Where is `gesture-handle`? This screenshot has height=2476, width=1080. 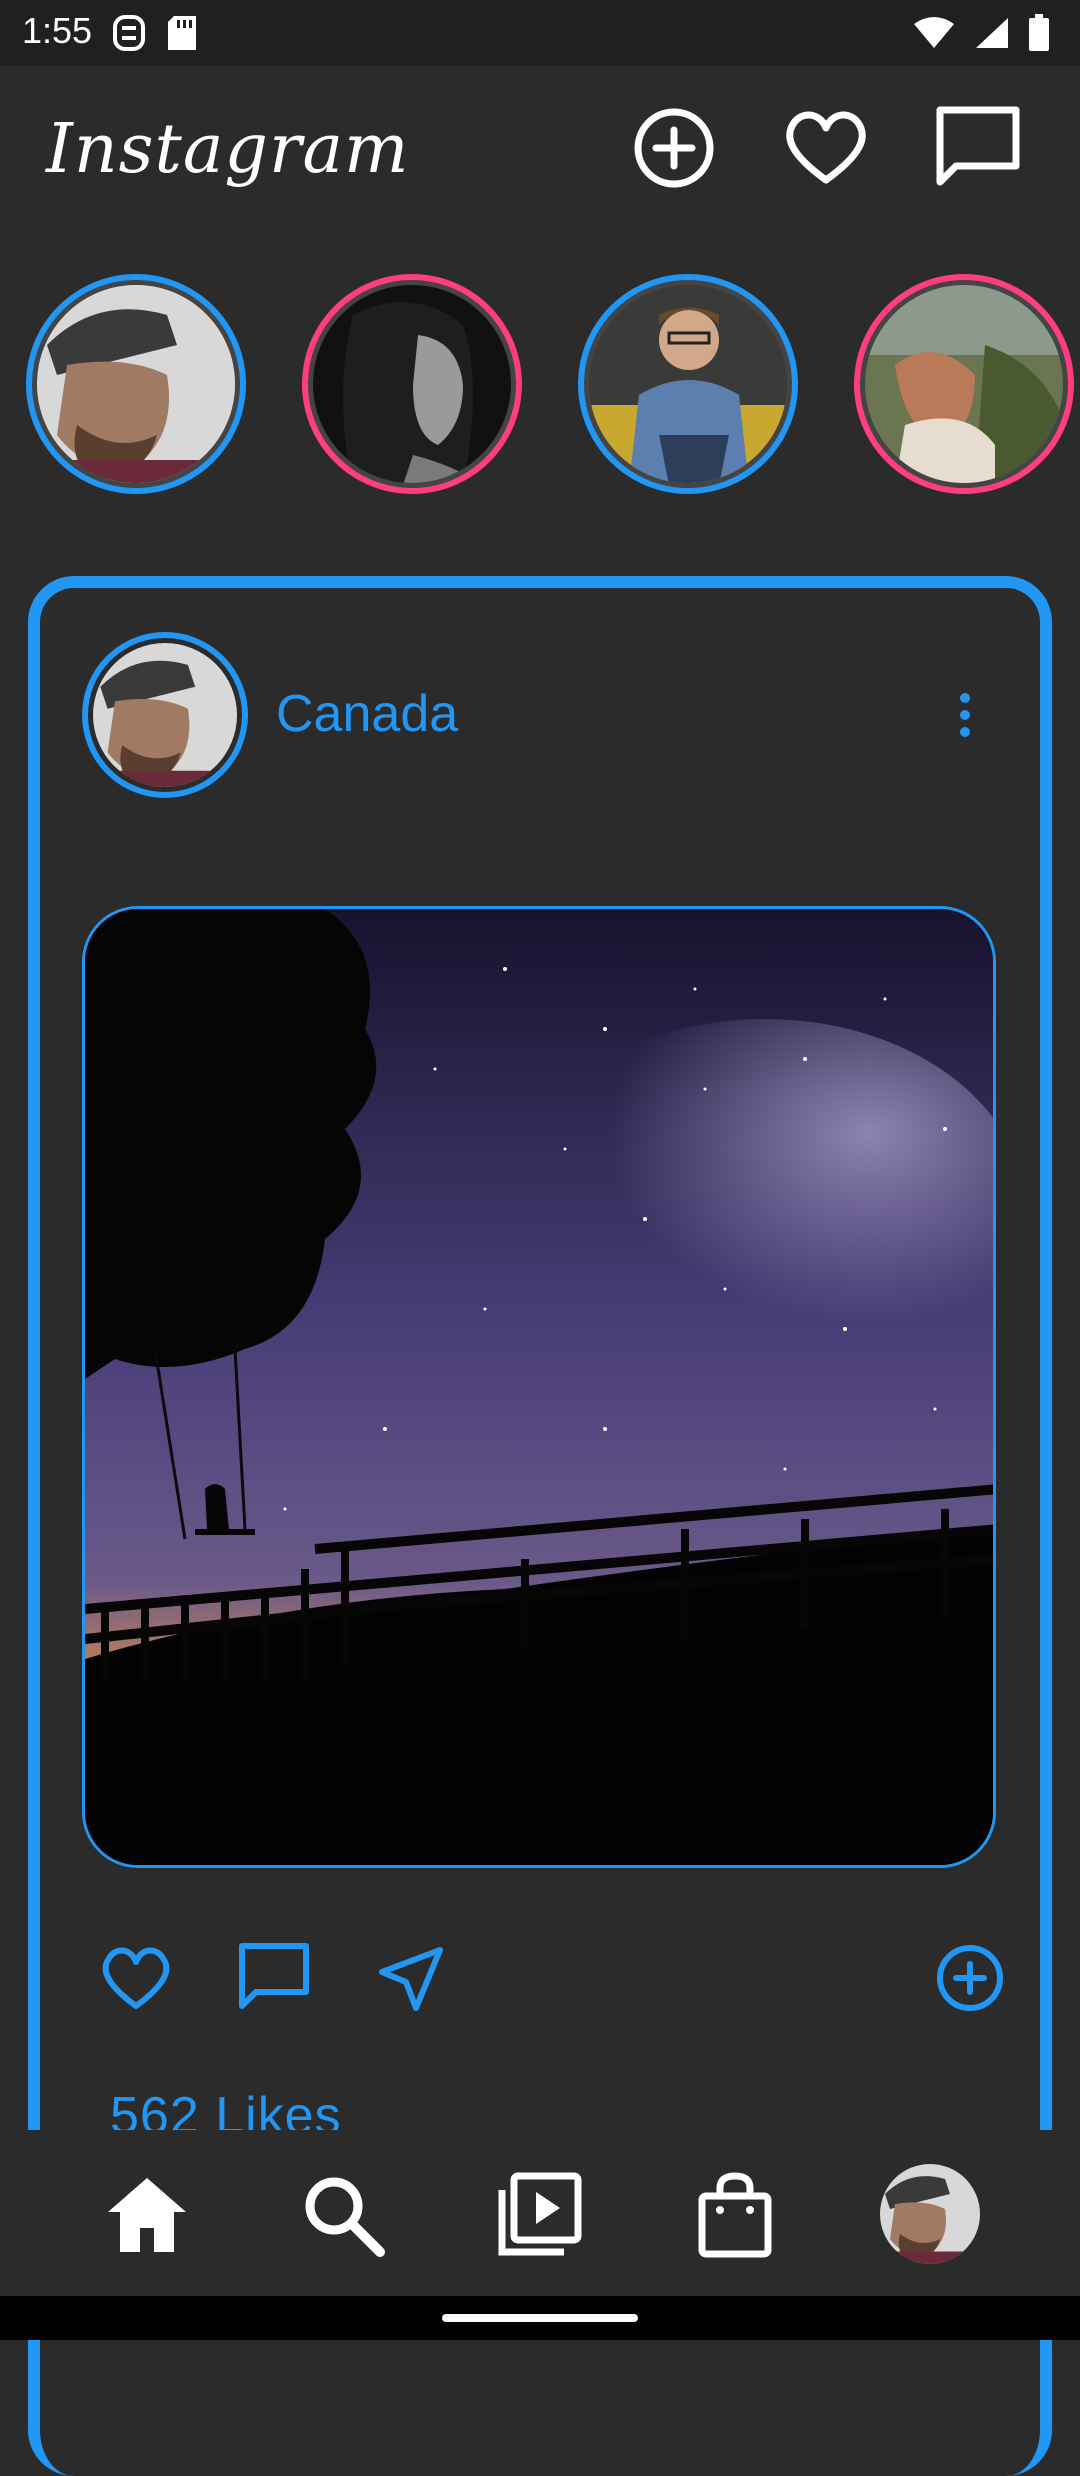 gesture-handle is located at coordinates (540, 2318).